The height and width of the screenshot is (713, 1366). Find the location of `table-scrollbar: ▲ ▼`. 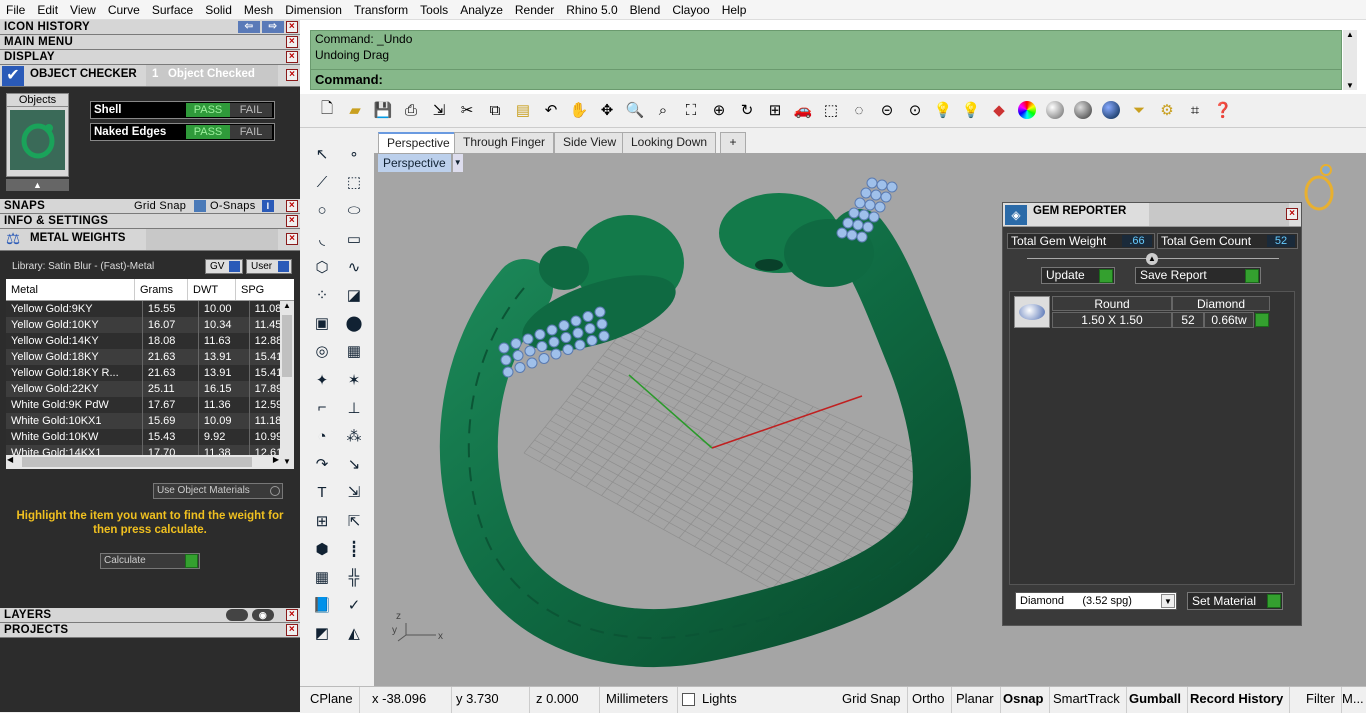

table-scrollbar: ▲ ▼ is located at coordinates (287, 385).